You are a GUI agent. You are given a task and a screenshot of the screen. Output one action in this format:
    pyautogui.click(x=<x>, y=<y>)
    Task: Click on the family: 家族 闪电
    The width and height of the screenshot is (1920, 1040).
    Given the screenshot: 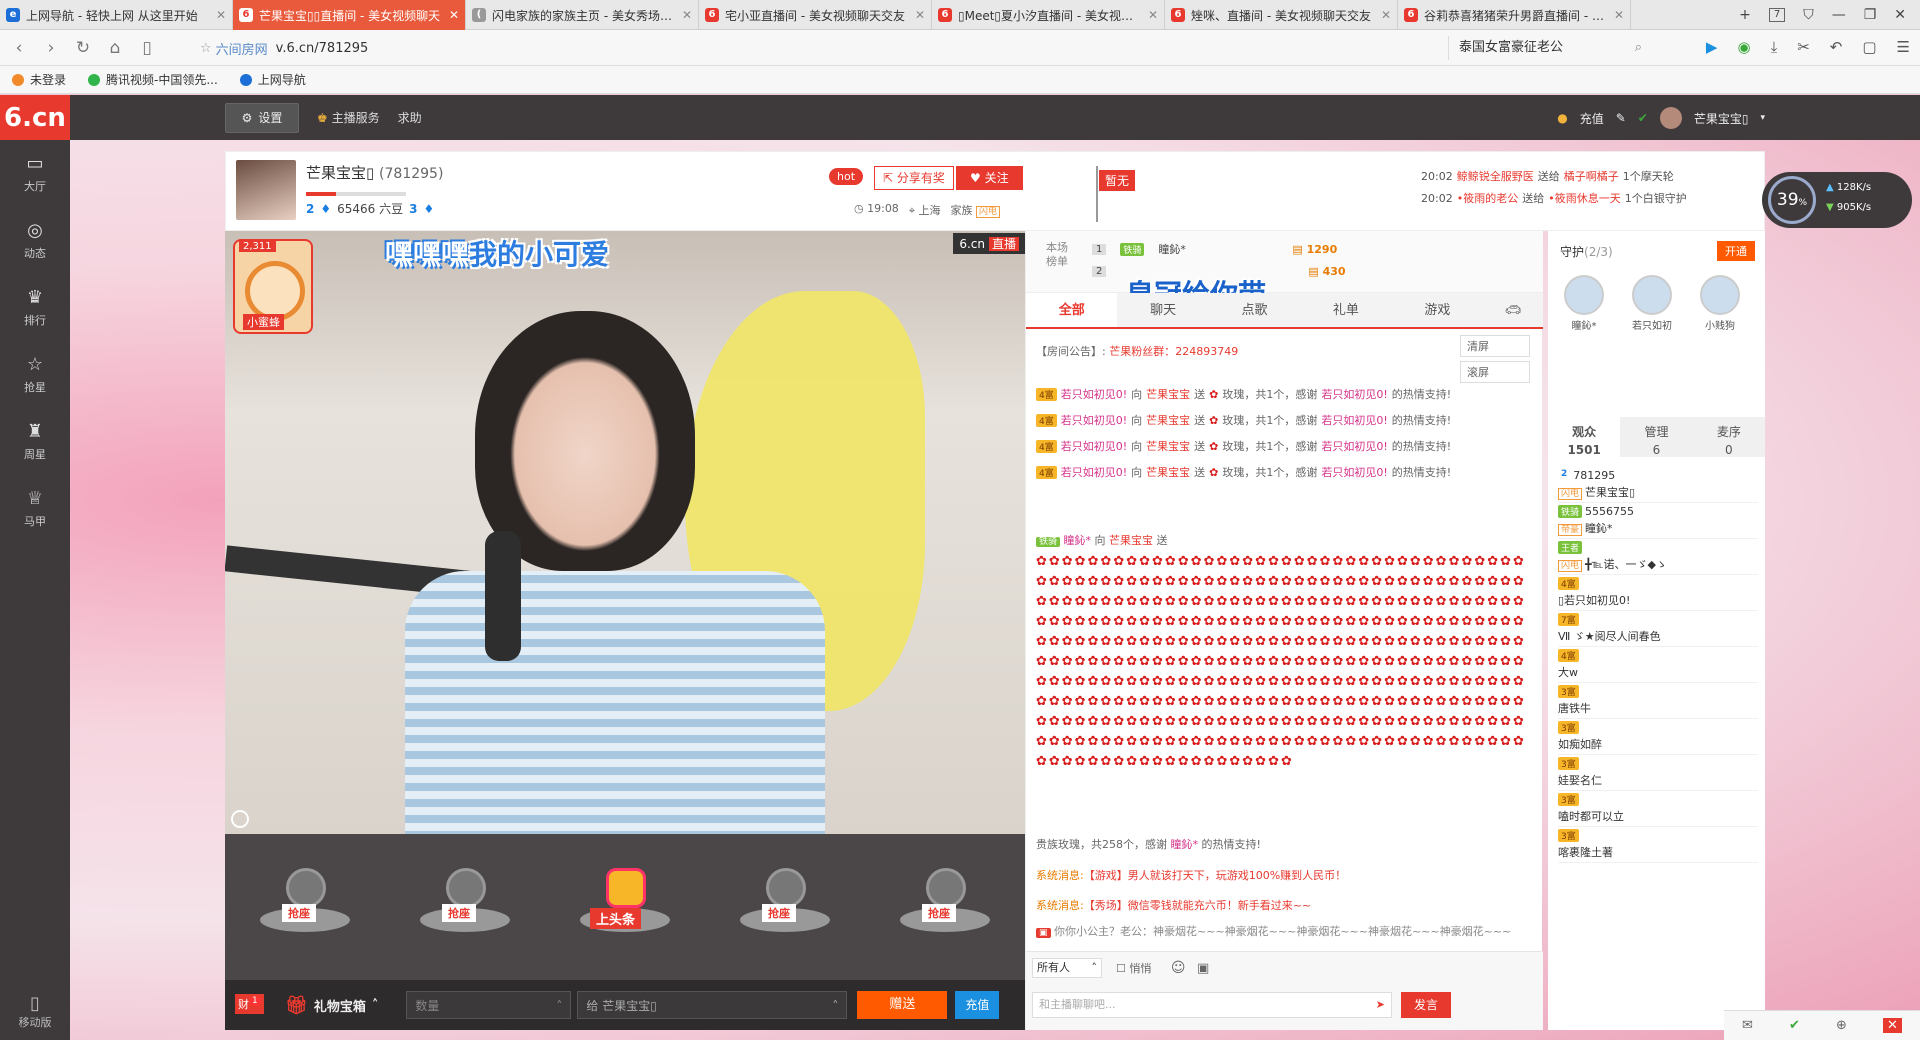 What is the action you would take?
    pyautogui.click(x=976, y=210)
    